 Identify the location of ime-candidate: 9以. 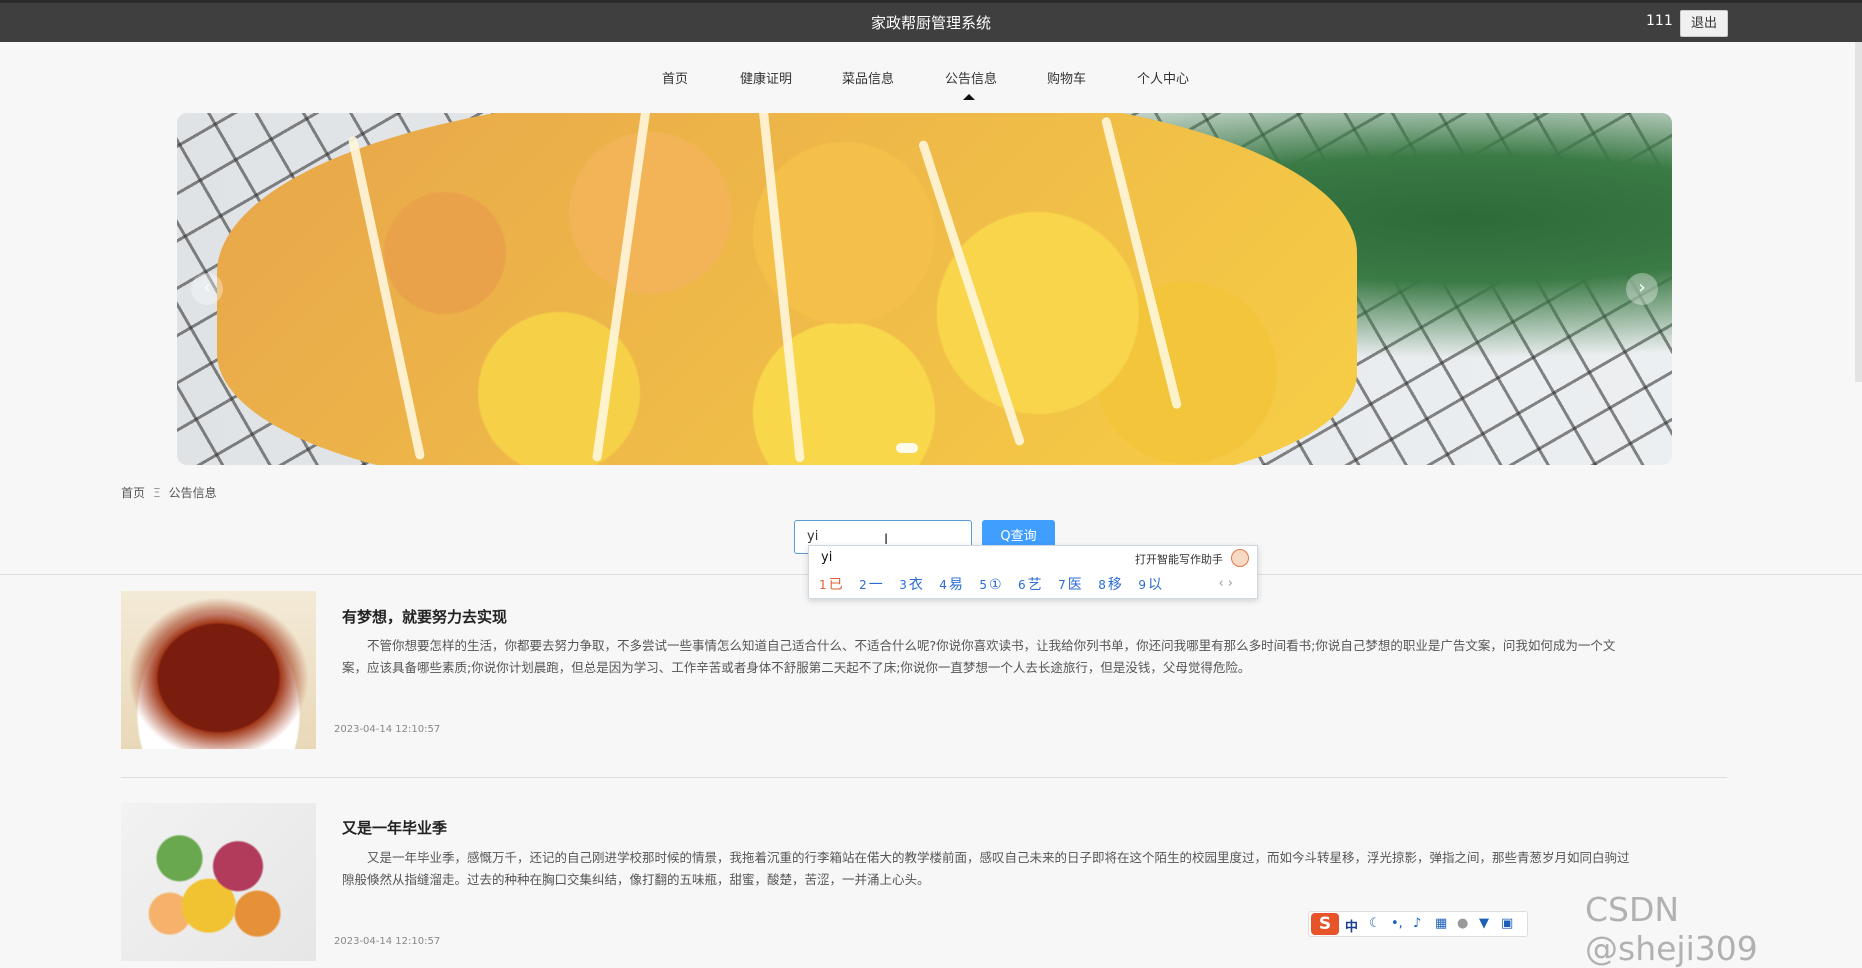
(1150, 584).